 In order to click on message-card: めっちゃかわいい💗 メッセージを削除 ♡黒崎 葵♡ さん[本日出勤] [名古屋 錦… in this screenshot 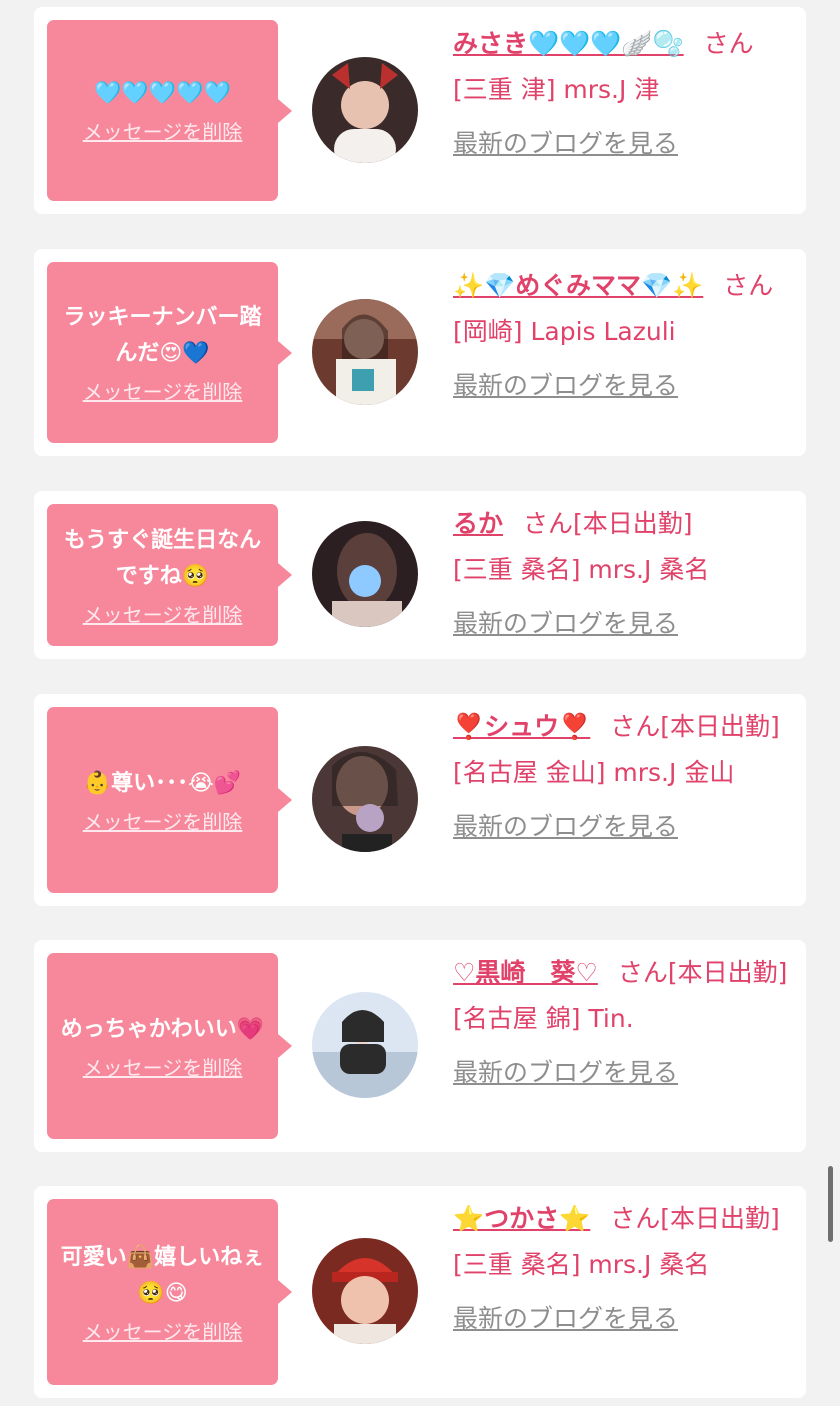, I will do `click(420, 1046)`.